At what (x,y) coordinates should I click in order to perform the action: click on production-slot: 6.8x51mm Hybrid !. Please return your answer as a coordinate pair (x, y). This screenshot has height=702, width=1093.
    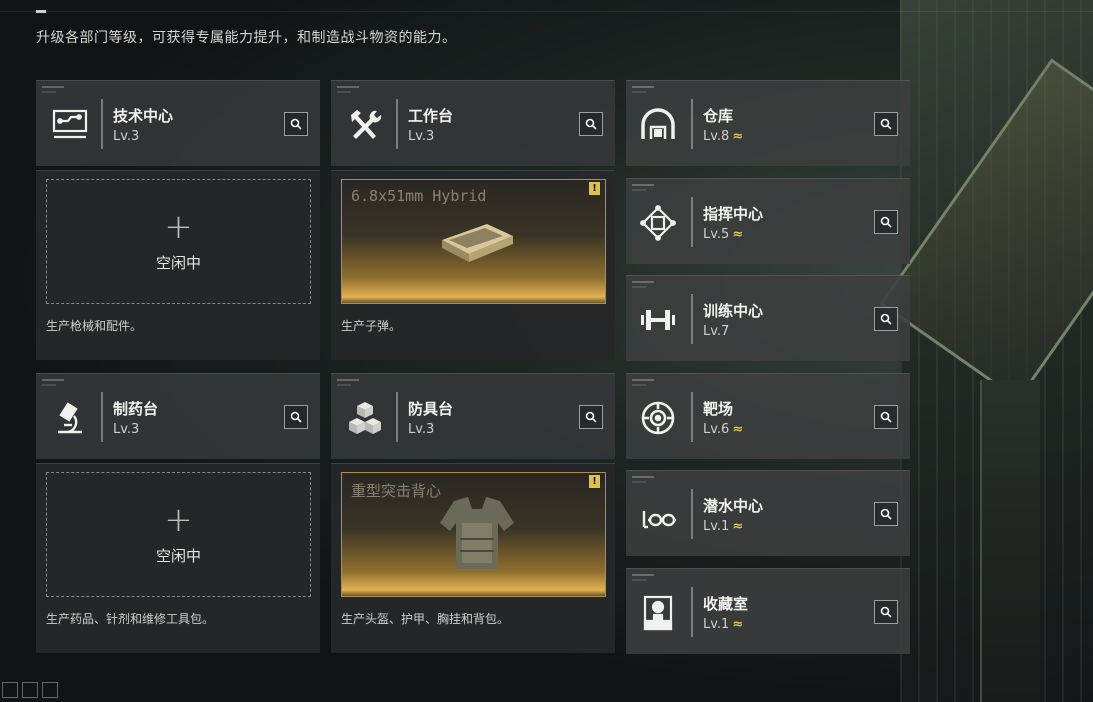
    Looking at the image, I should click on (473, 241).